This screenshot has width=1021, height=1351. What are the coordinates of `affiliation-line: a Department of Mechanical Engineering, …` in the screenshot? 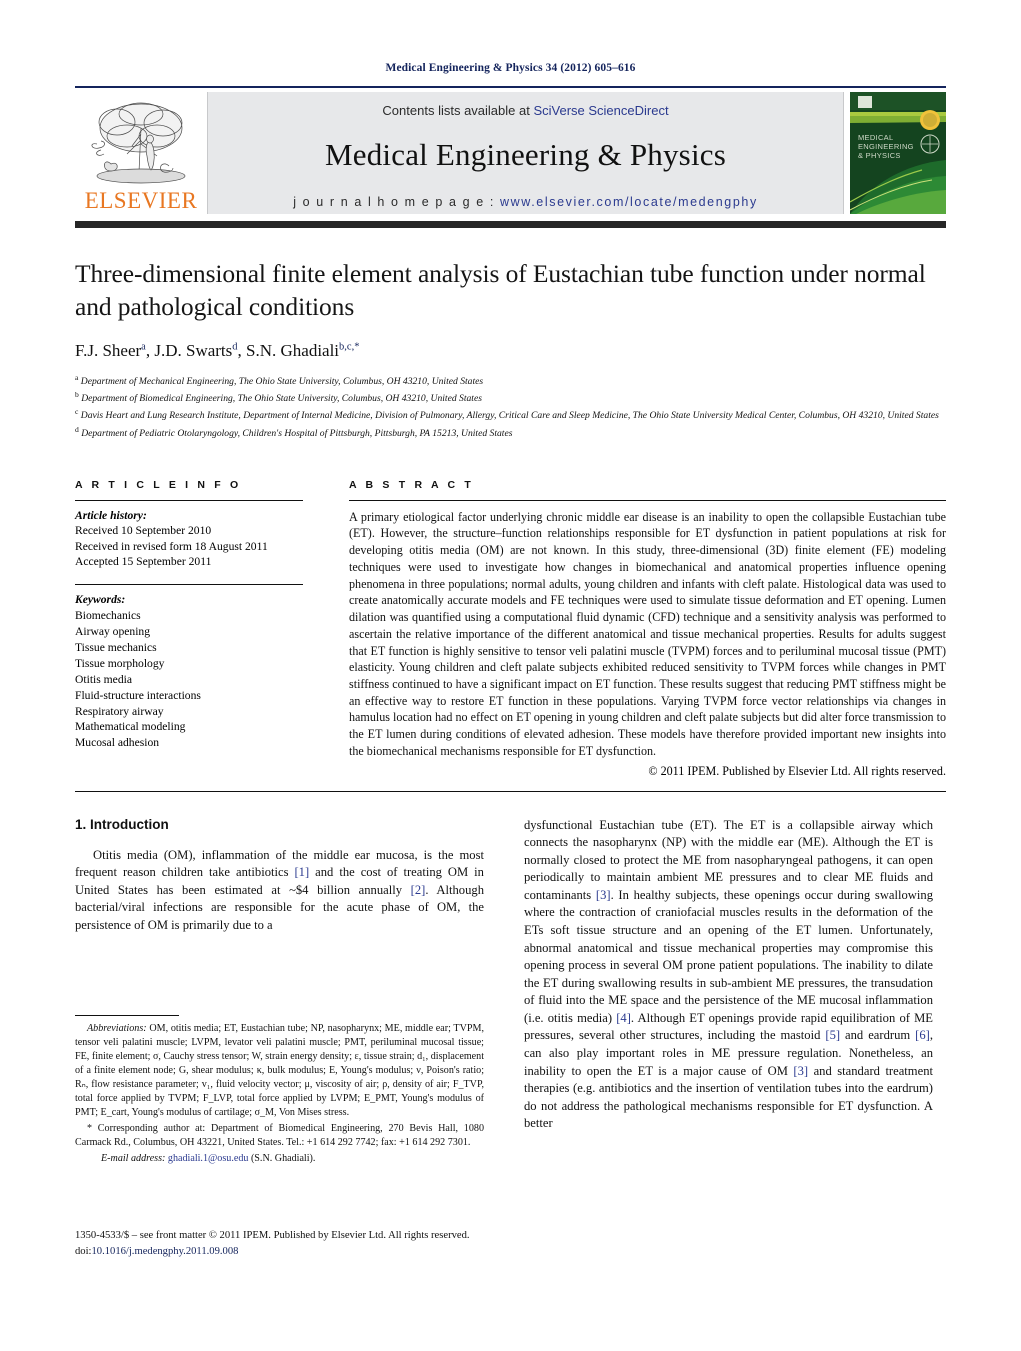 It's located at (279, 380).